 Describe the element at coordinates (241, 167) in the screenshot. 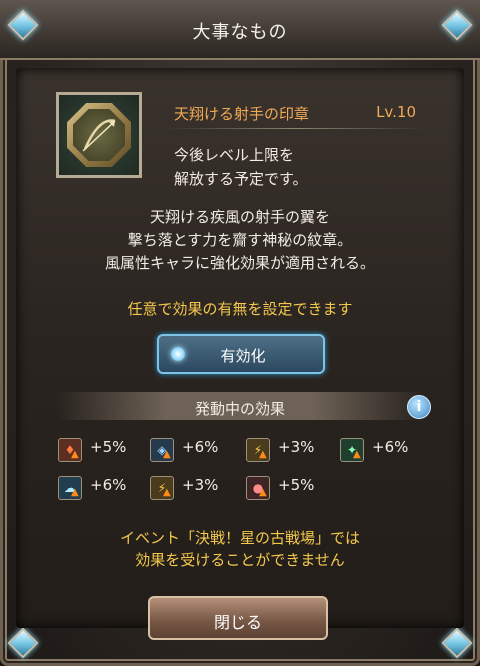

I see `level-note: 今後レベル上限を 解放する予定です。` at that location.